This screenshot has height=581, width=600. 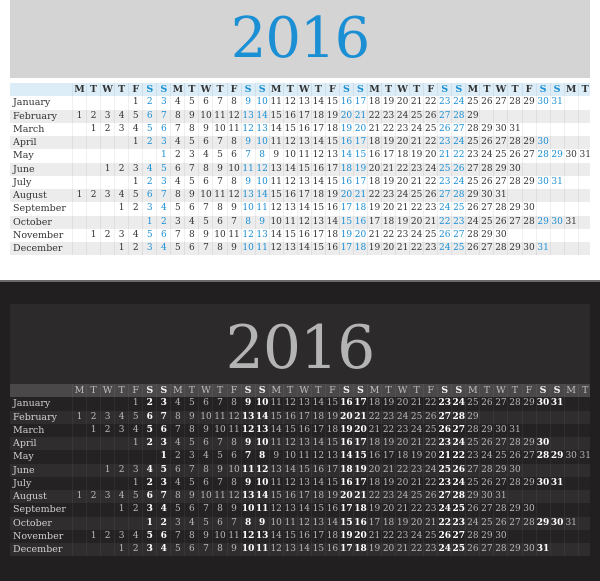 I want to click on day-cell: 8, so click(x=219, y=249).